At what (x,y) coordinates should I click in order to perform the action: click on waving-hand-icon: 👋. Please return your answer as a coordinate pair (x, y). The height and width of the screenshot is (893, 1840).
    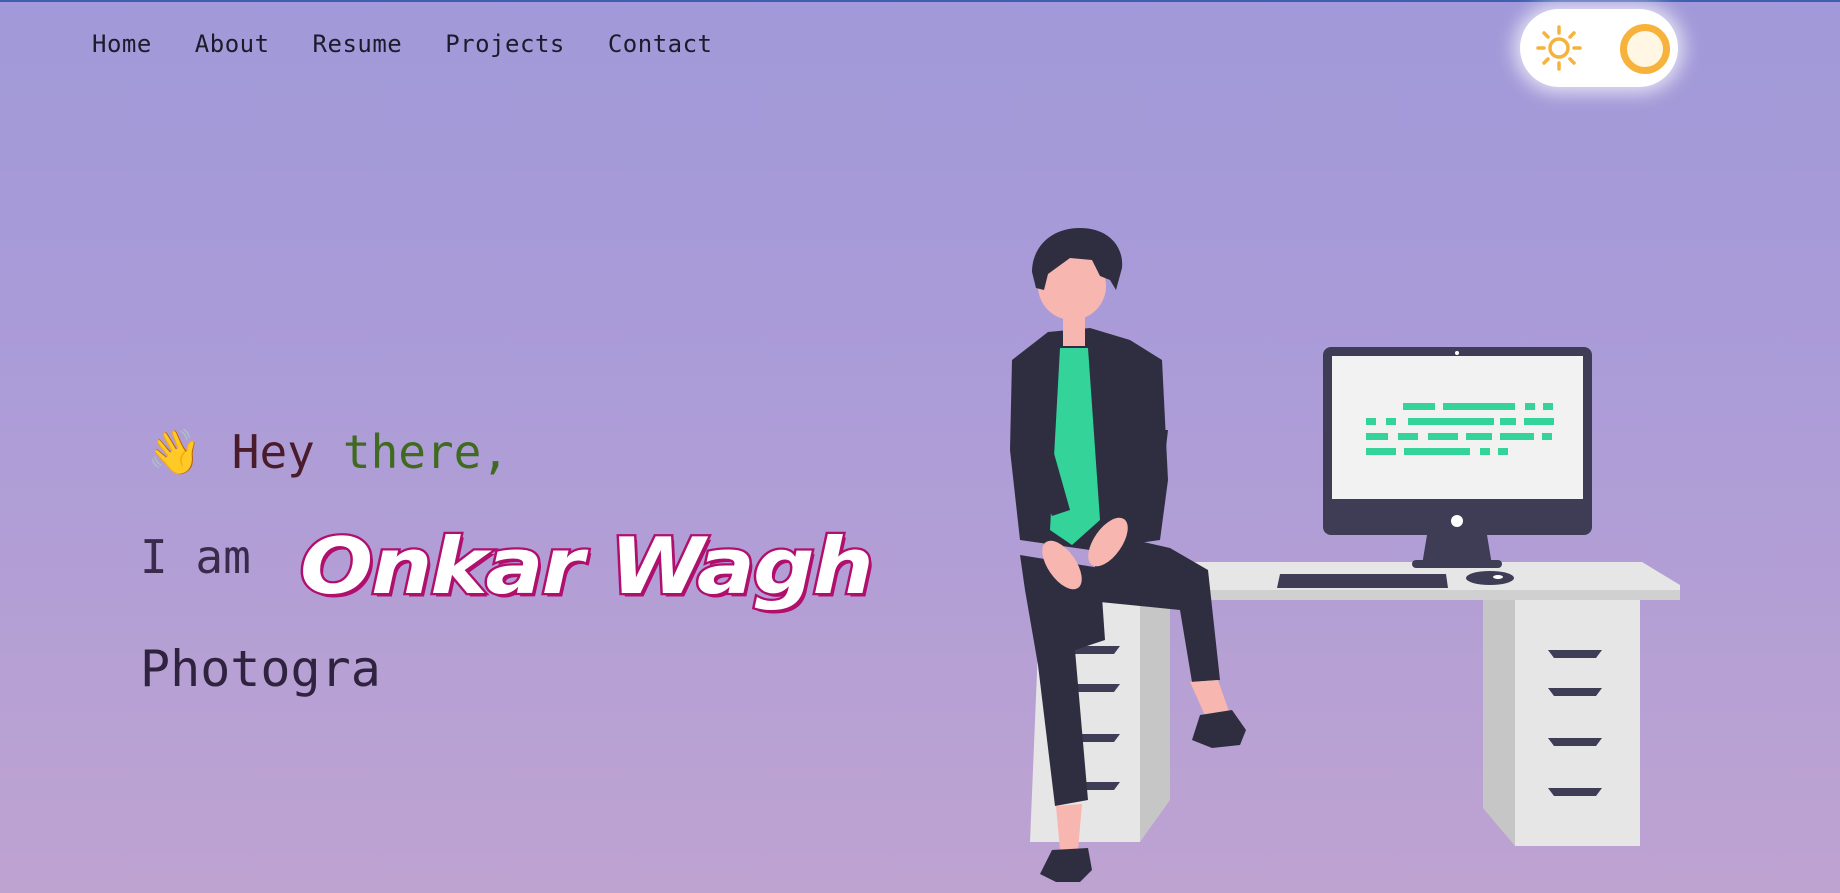
    Looking at the image, I should click on (174, 452).